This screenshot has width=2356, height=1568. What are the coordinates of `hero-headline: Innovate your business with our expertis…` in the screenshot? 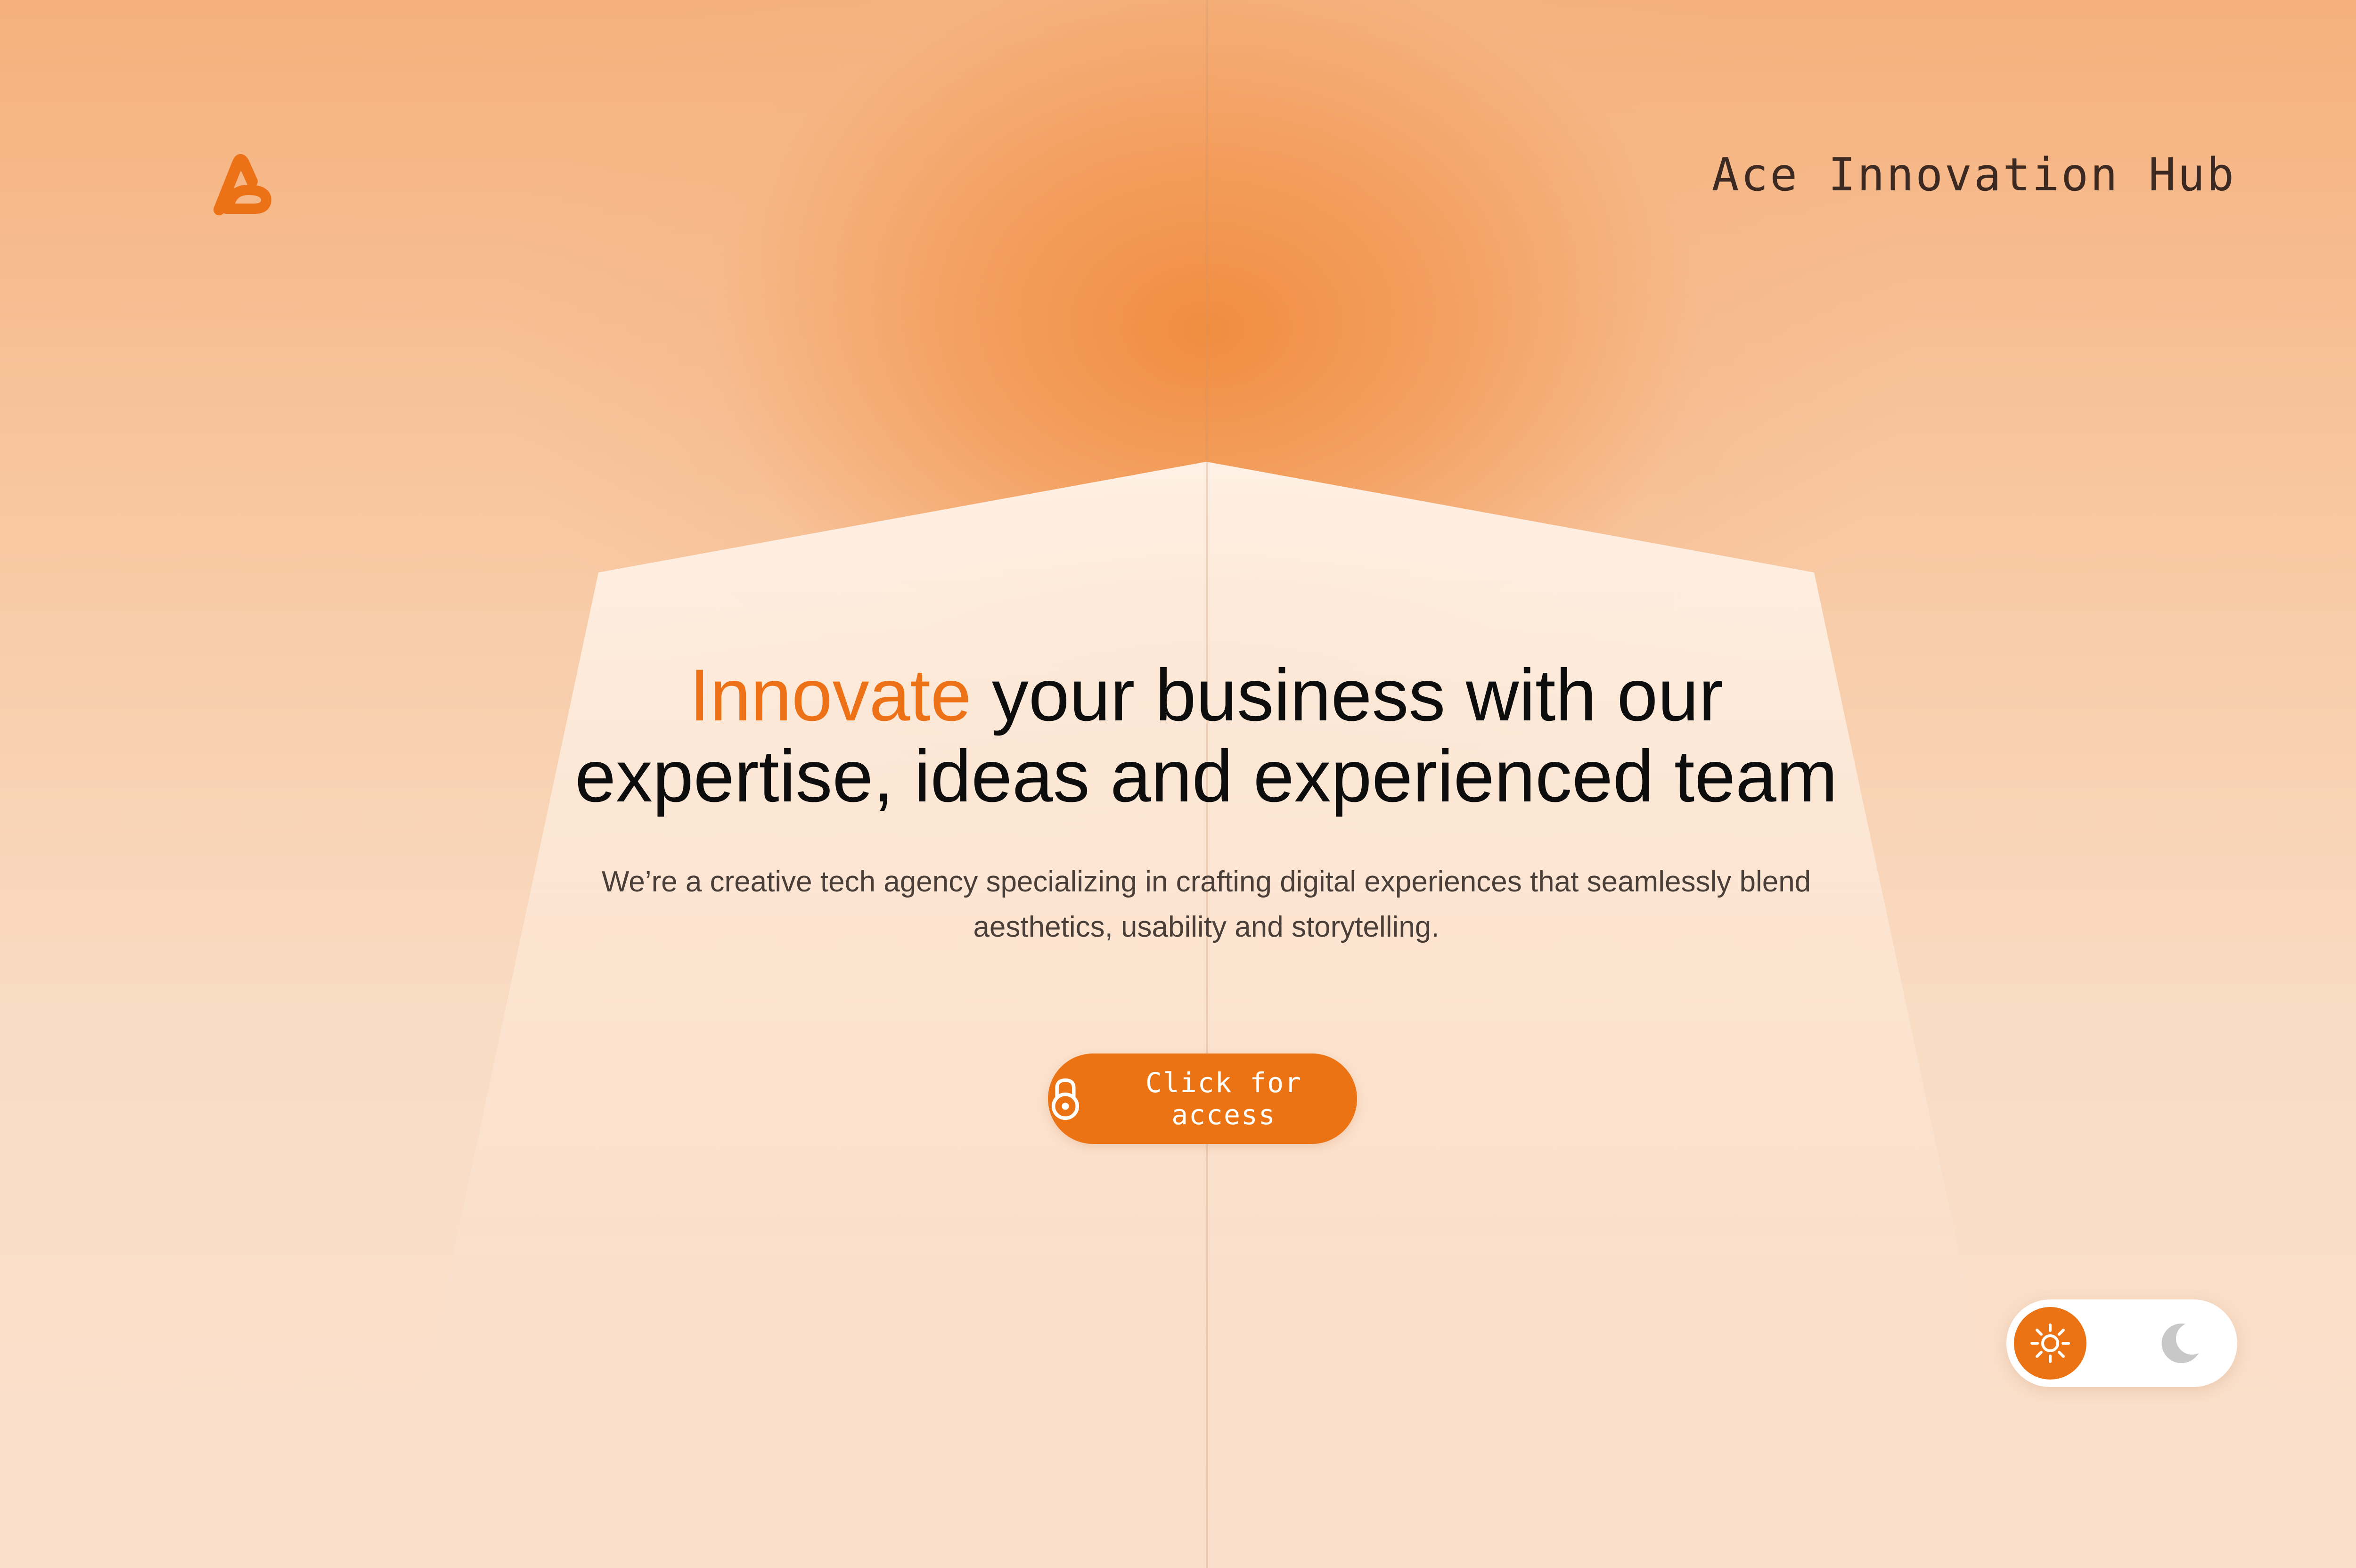 It's located at (1206, 736).